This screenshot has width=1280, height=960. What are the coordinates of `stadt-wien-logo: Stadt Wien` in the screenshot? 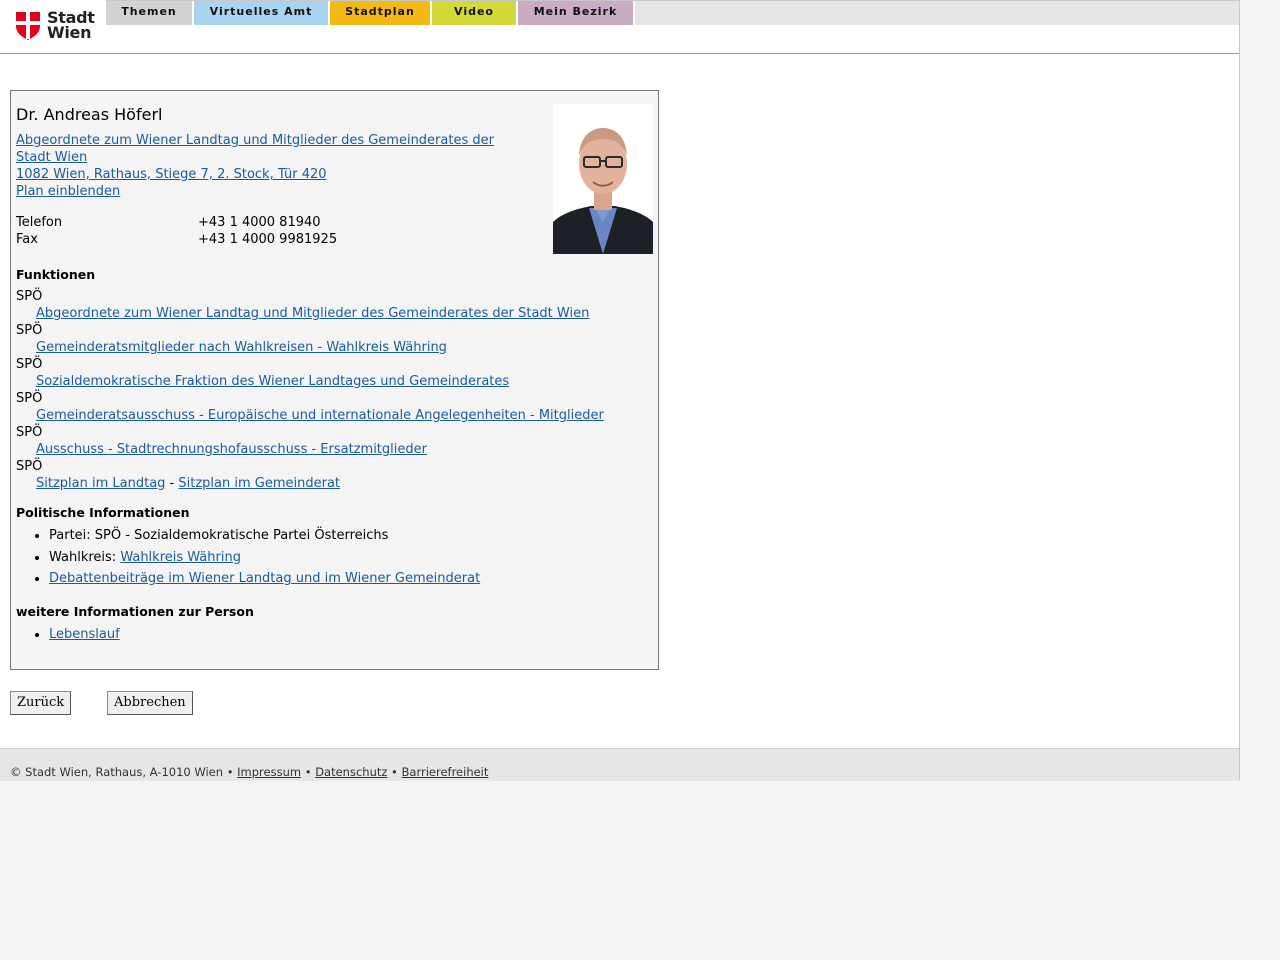 It's located at (55, 26).